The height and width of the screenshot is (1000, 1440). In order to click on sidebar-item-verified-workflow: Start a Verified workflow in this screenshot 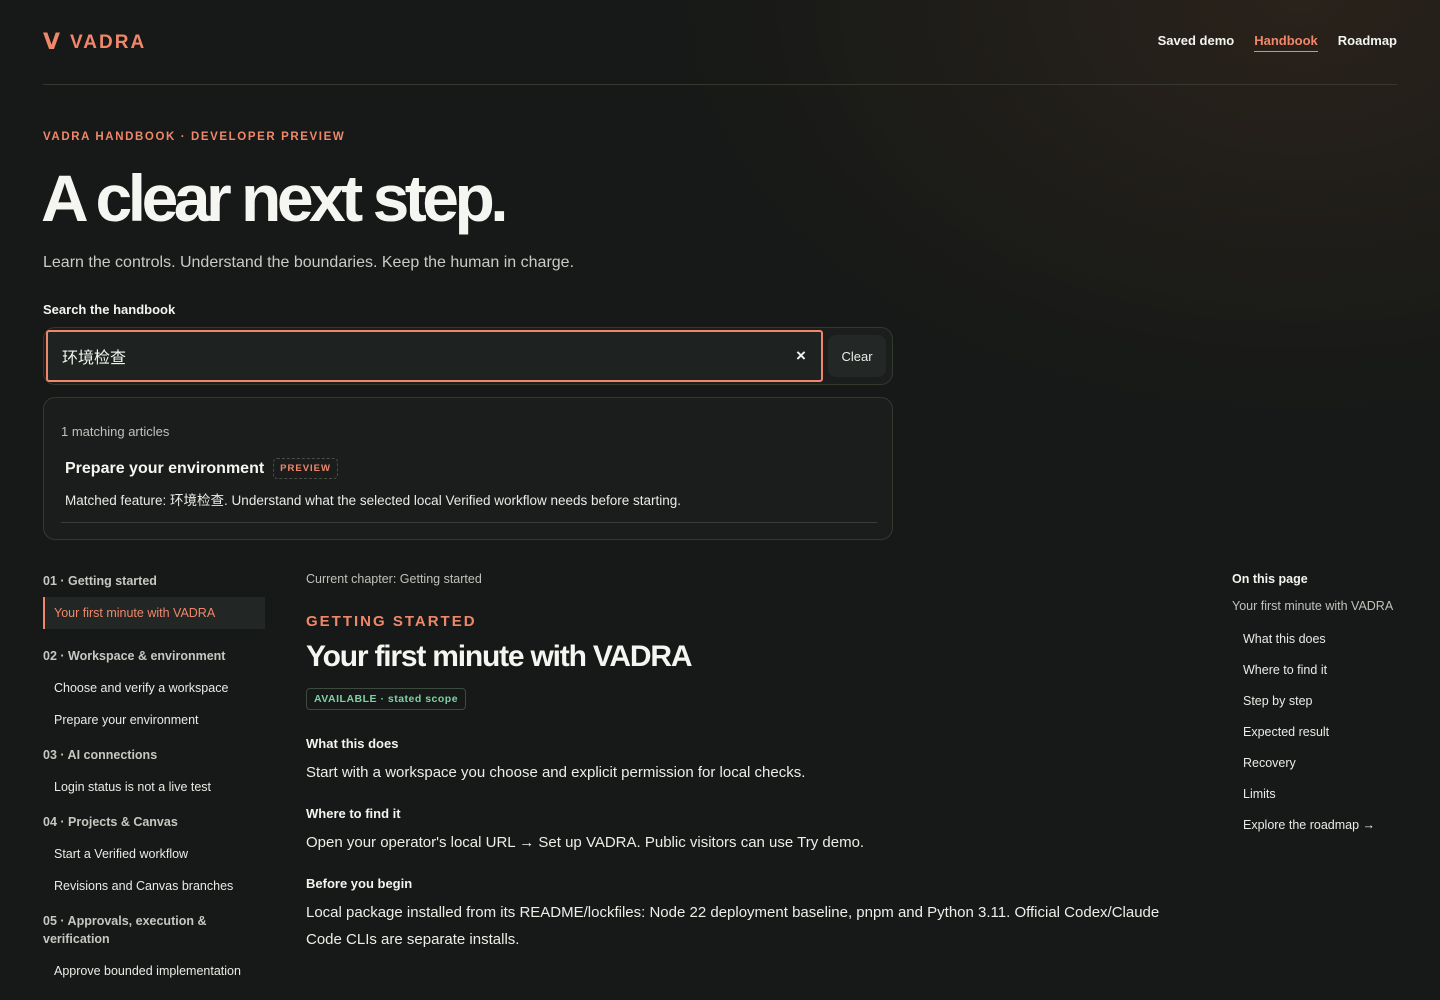, I will do `click(154, 854)`.